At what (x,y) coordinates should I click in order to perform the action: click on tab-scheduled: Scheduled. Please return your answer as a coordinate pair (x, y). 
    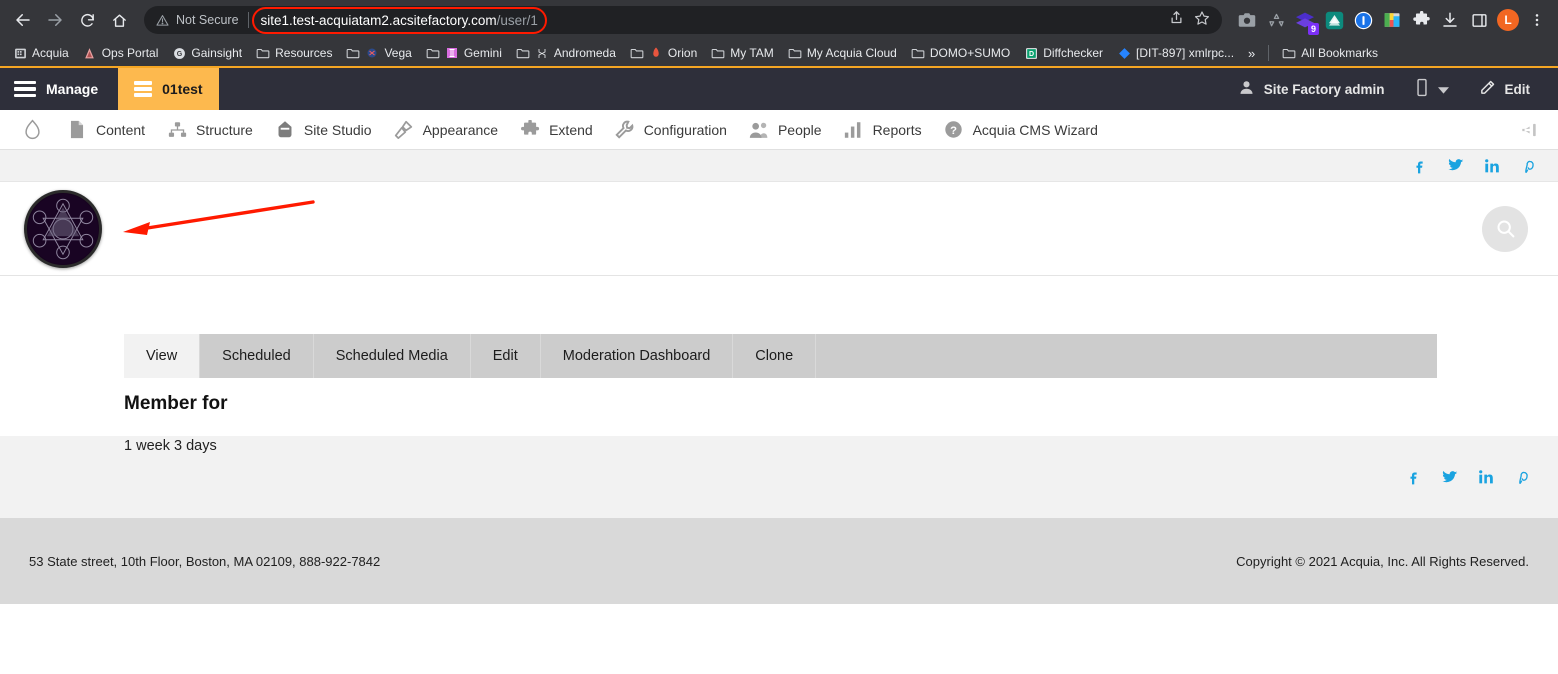
    Looking at the image, I should click on (257, 356).